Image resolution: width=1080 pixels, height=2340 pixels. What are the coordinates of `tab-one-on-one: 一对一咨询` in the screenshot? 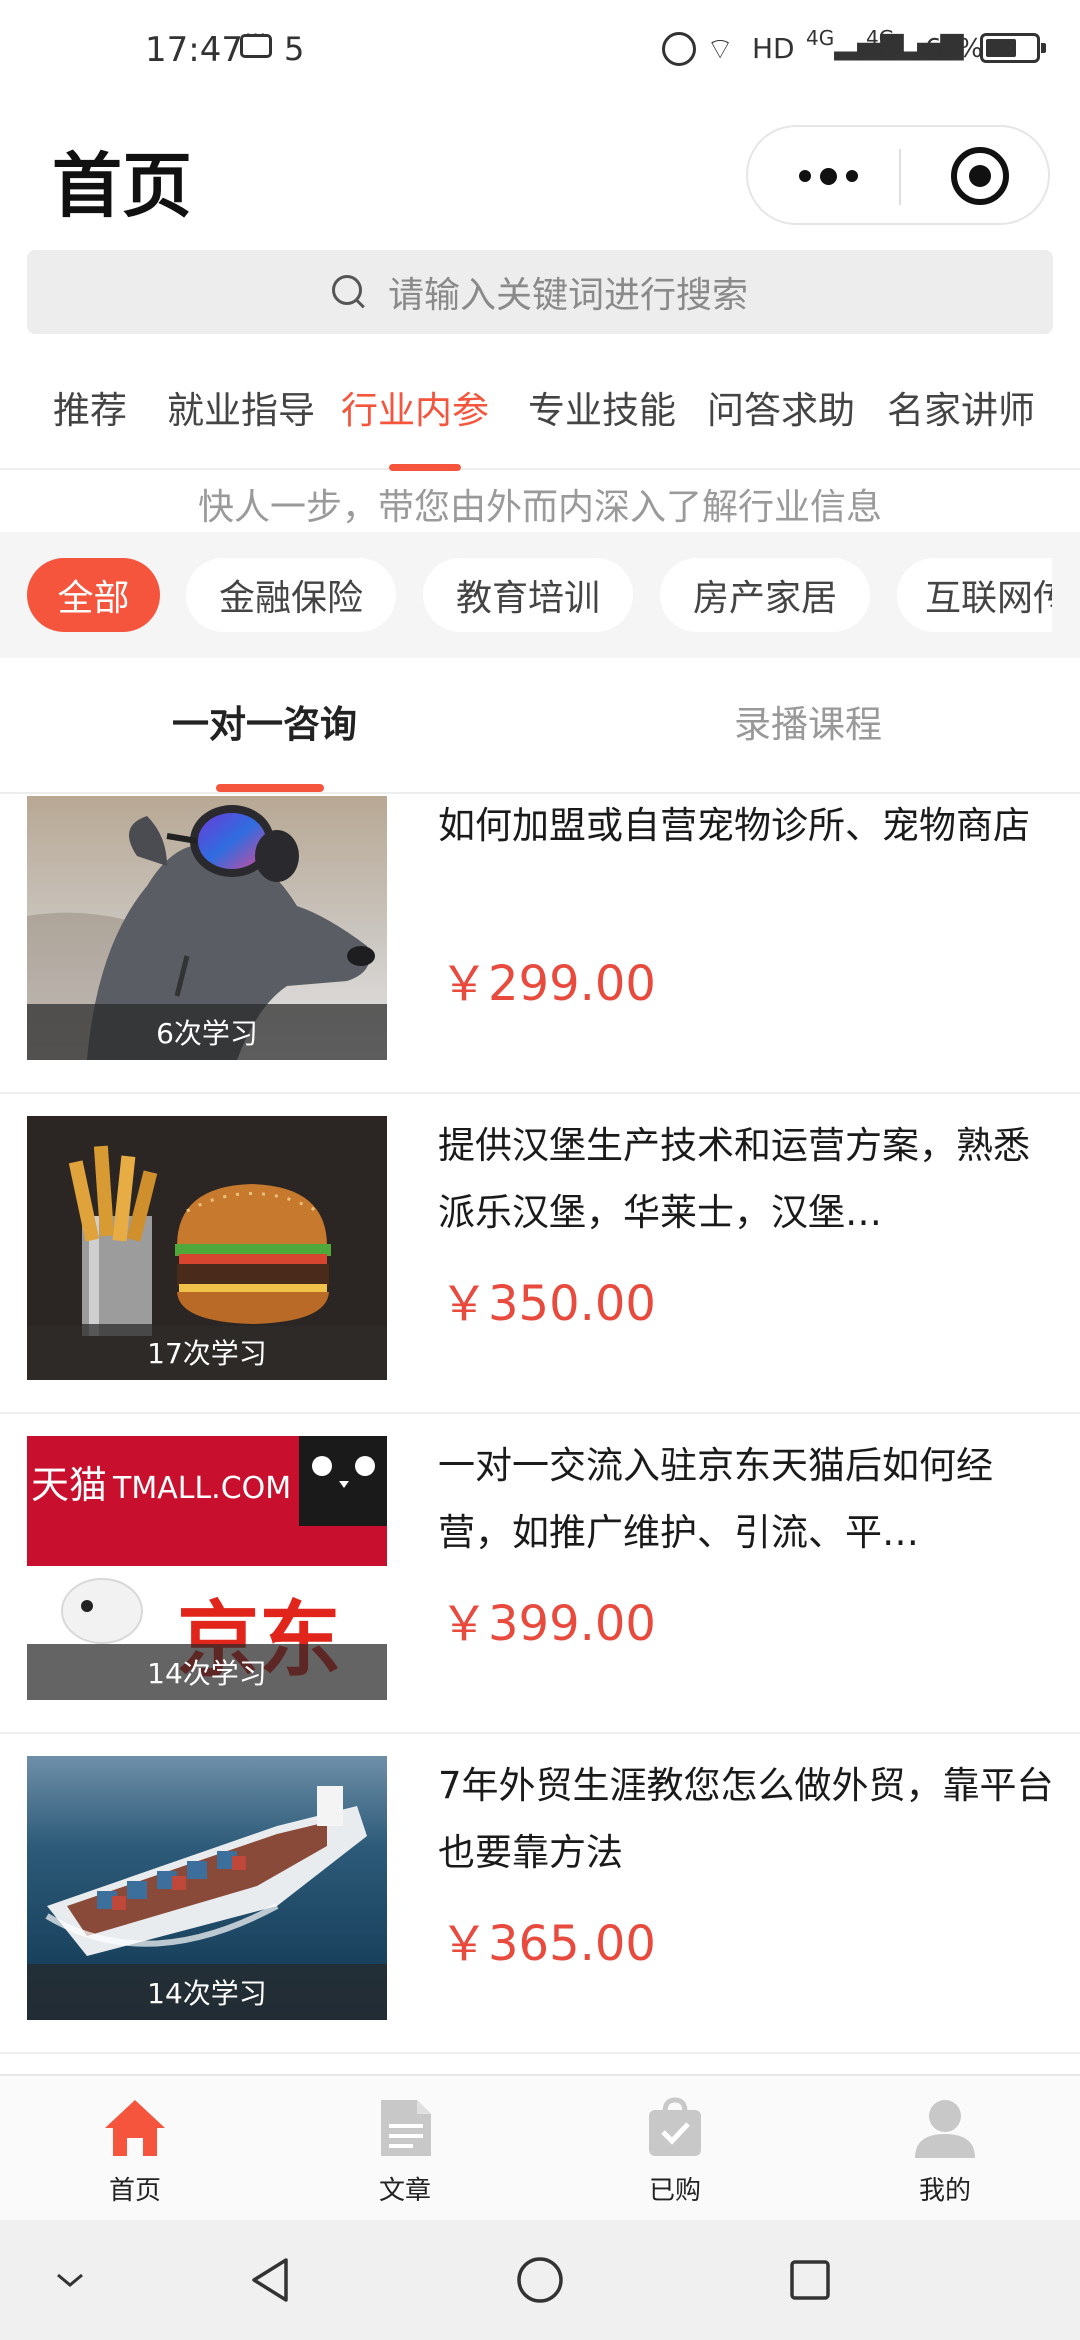 It's located at (264, 721).